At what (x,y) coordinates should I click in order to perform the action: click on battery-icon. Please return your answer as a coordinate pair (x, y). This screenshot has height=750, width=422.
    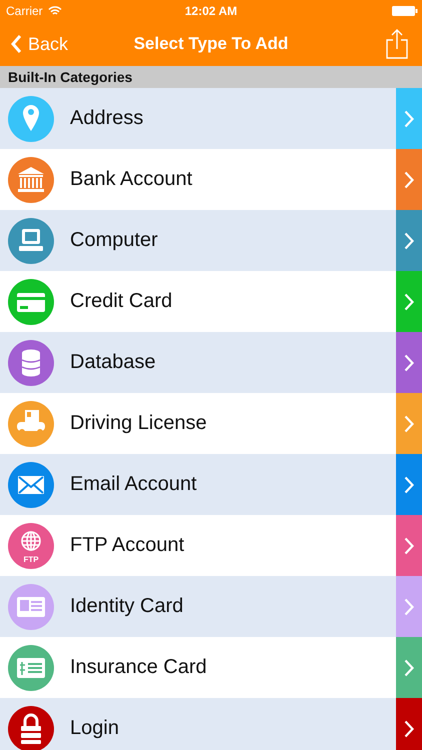
    Looking at the image, I should click on (405, 11).